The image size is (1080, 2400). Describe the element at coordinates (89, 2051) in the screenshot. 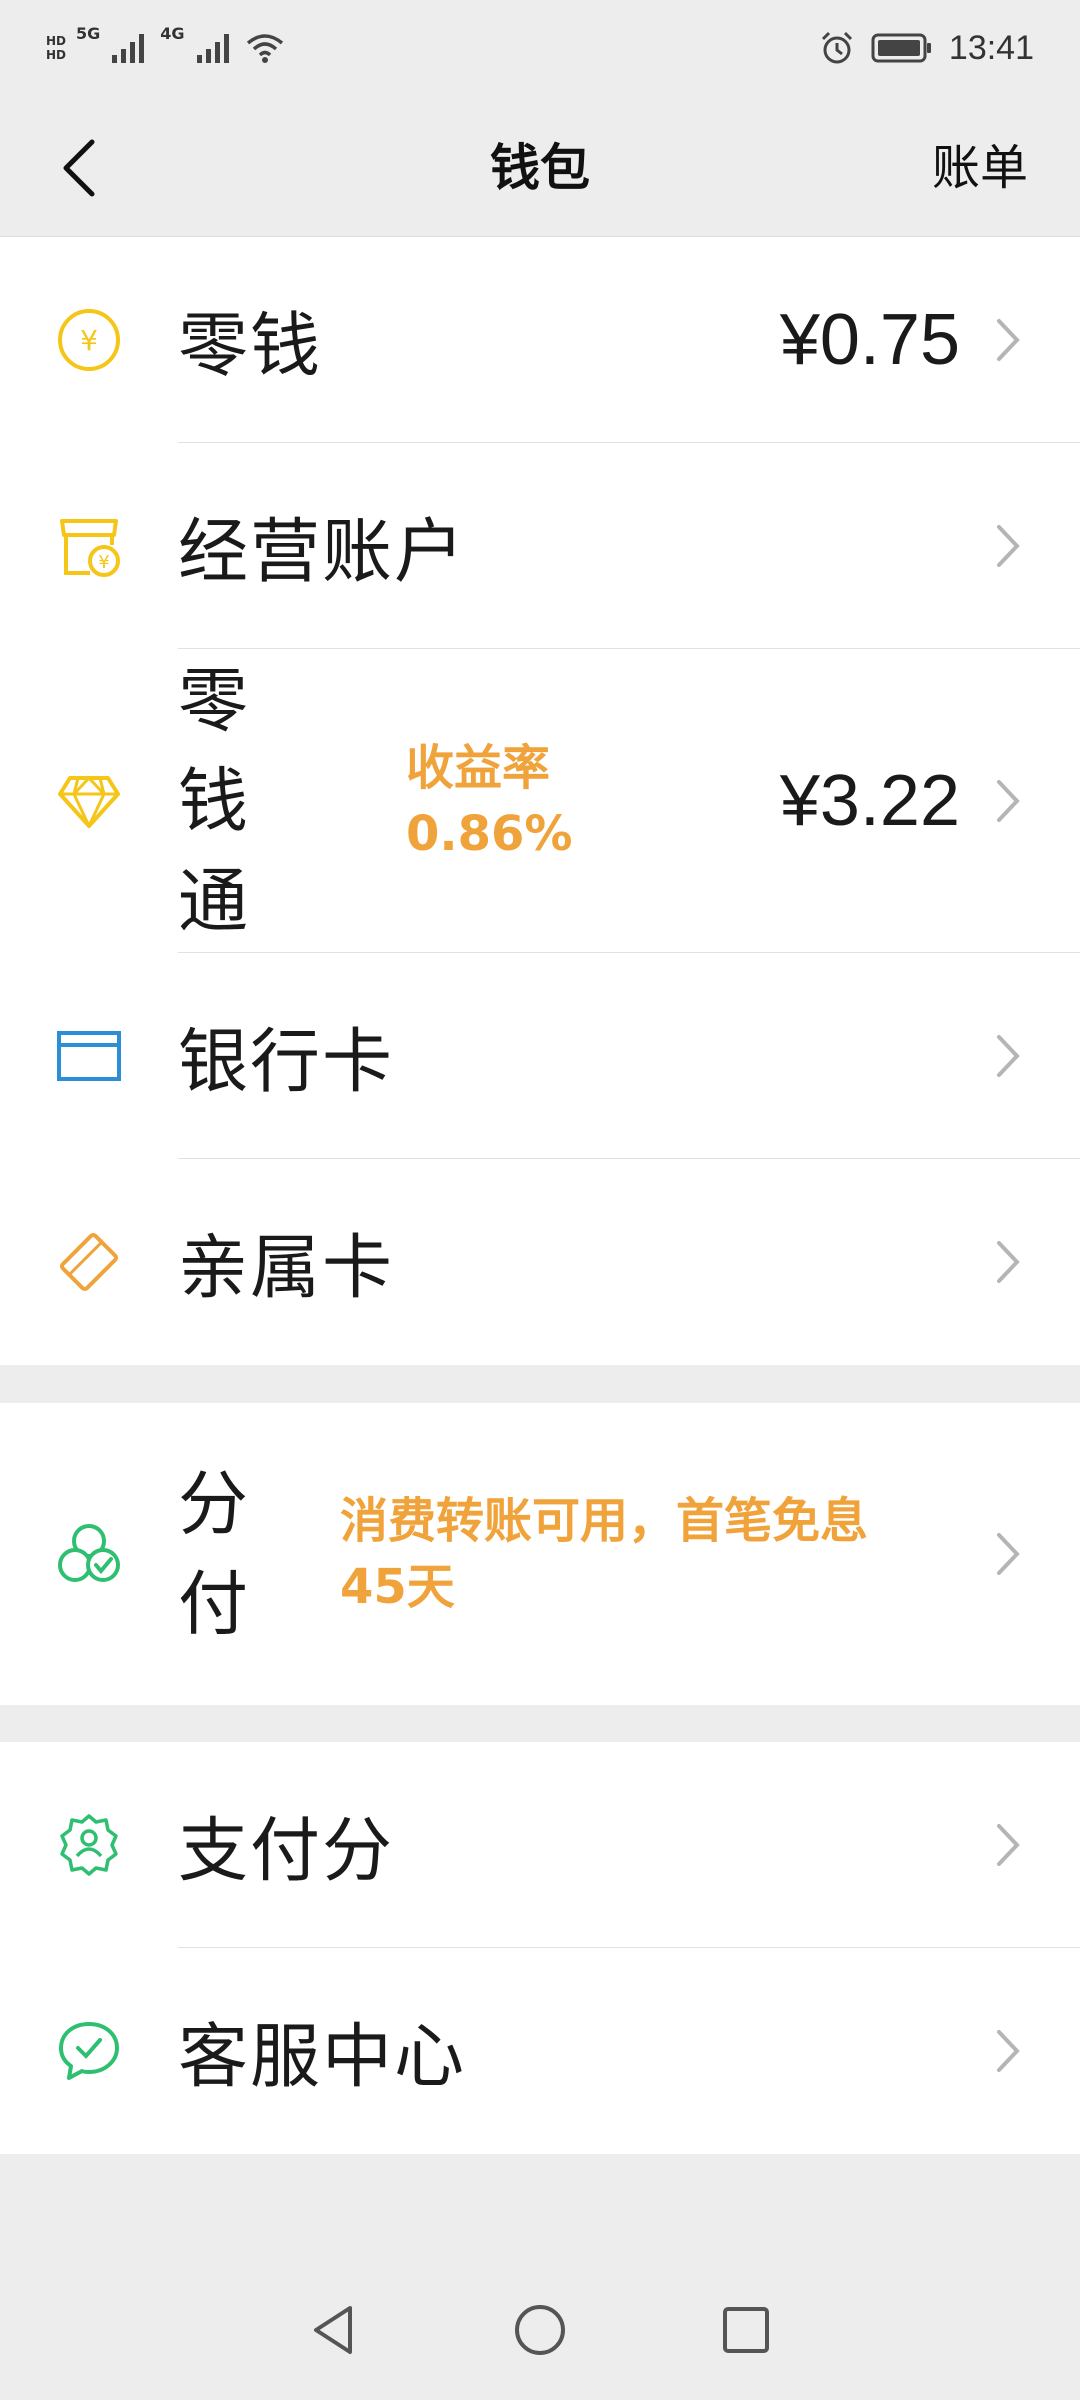

I see `service-chat-icon` at that location.